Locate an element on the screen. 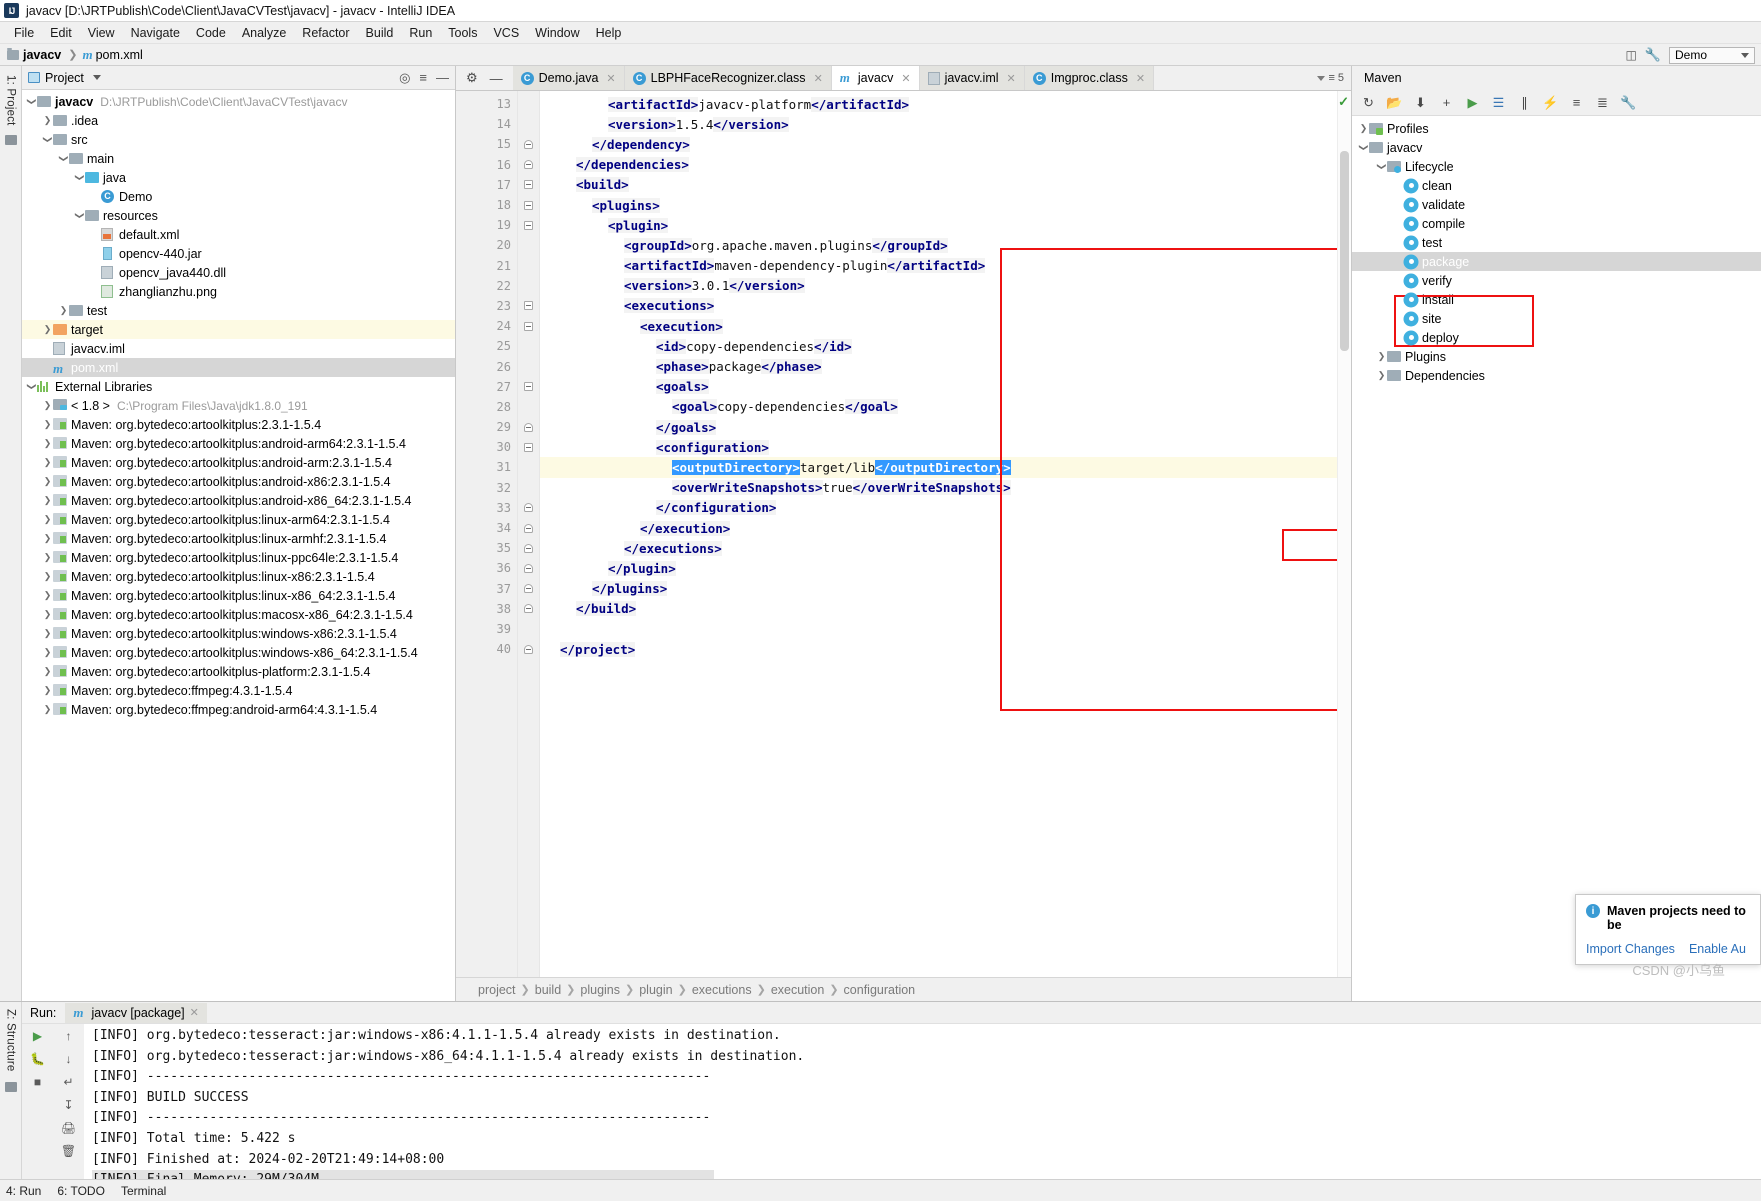 This screenshot has width=1761, height=1201. project-panel-title-group: Project is located at coordinates (64, 78).